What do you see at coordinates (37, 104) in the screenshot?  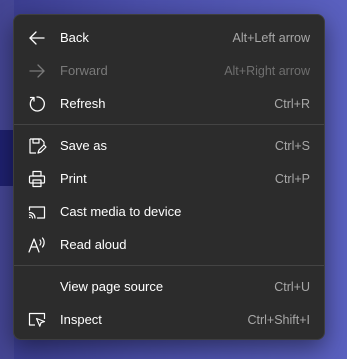 I see `refresh-icon` at bounding box center [37, 104].